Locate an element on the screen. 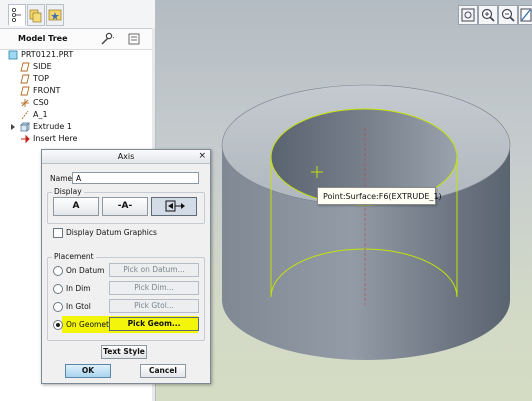 This screenshot has height=401, width=532. dialog-title: Axis is located at coordinates (126, 157).